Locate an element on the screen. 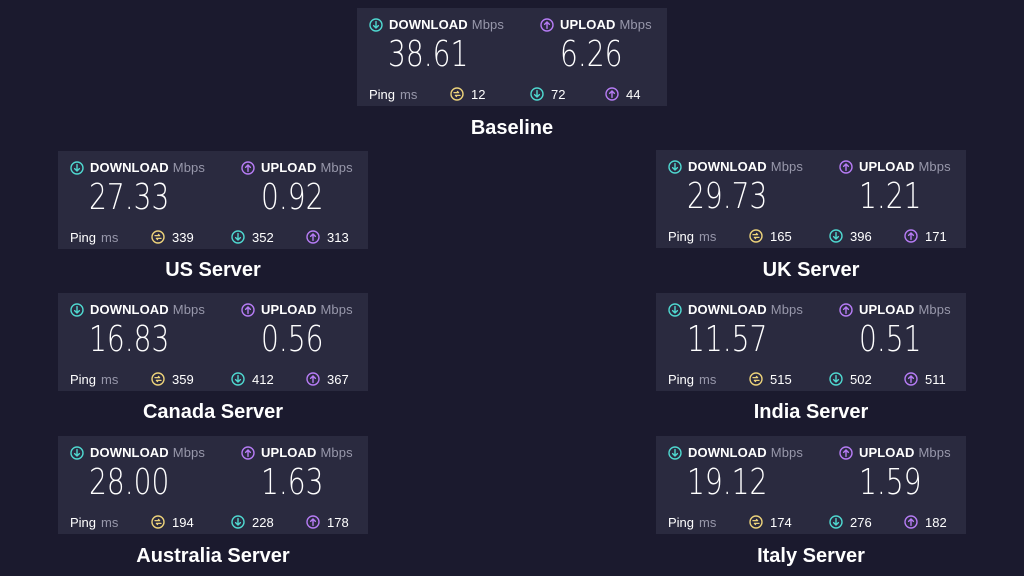 This screenshot has width=1024, height=576. ping-download-value: 502 is located at coordinates (861, 379).